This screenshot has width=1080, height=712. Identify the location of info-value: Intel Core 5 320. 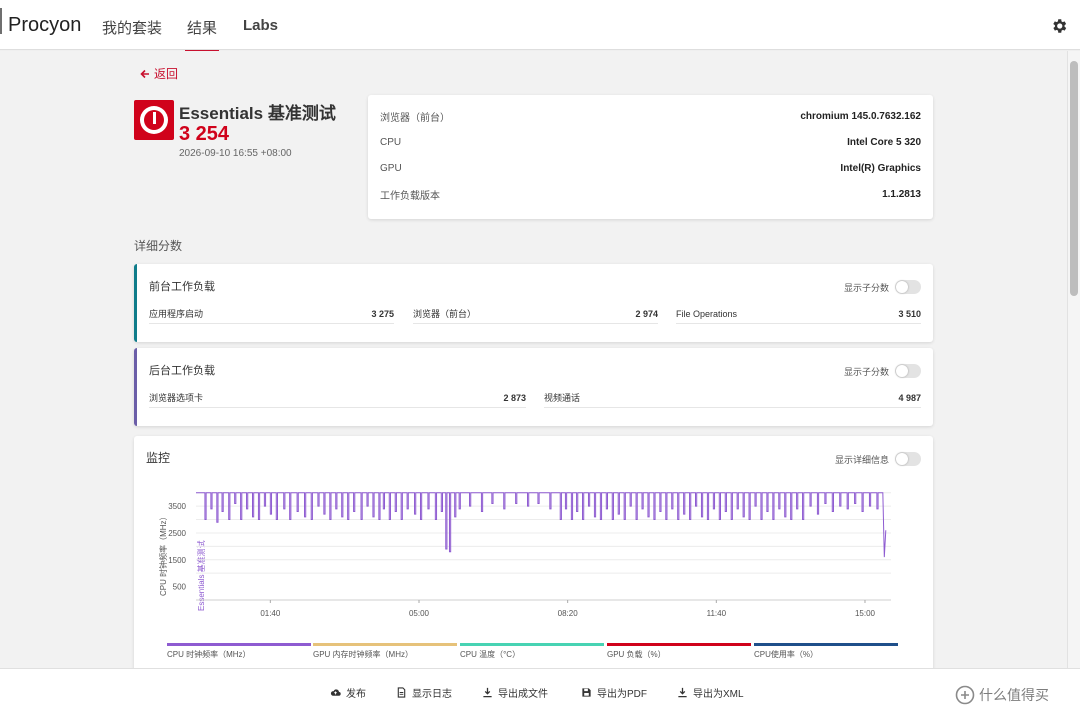
(884, 142).